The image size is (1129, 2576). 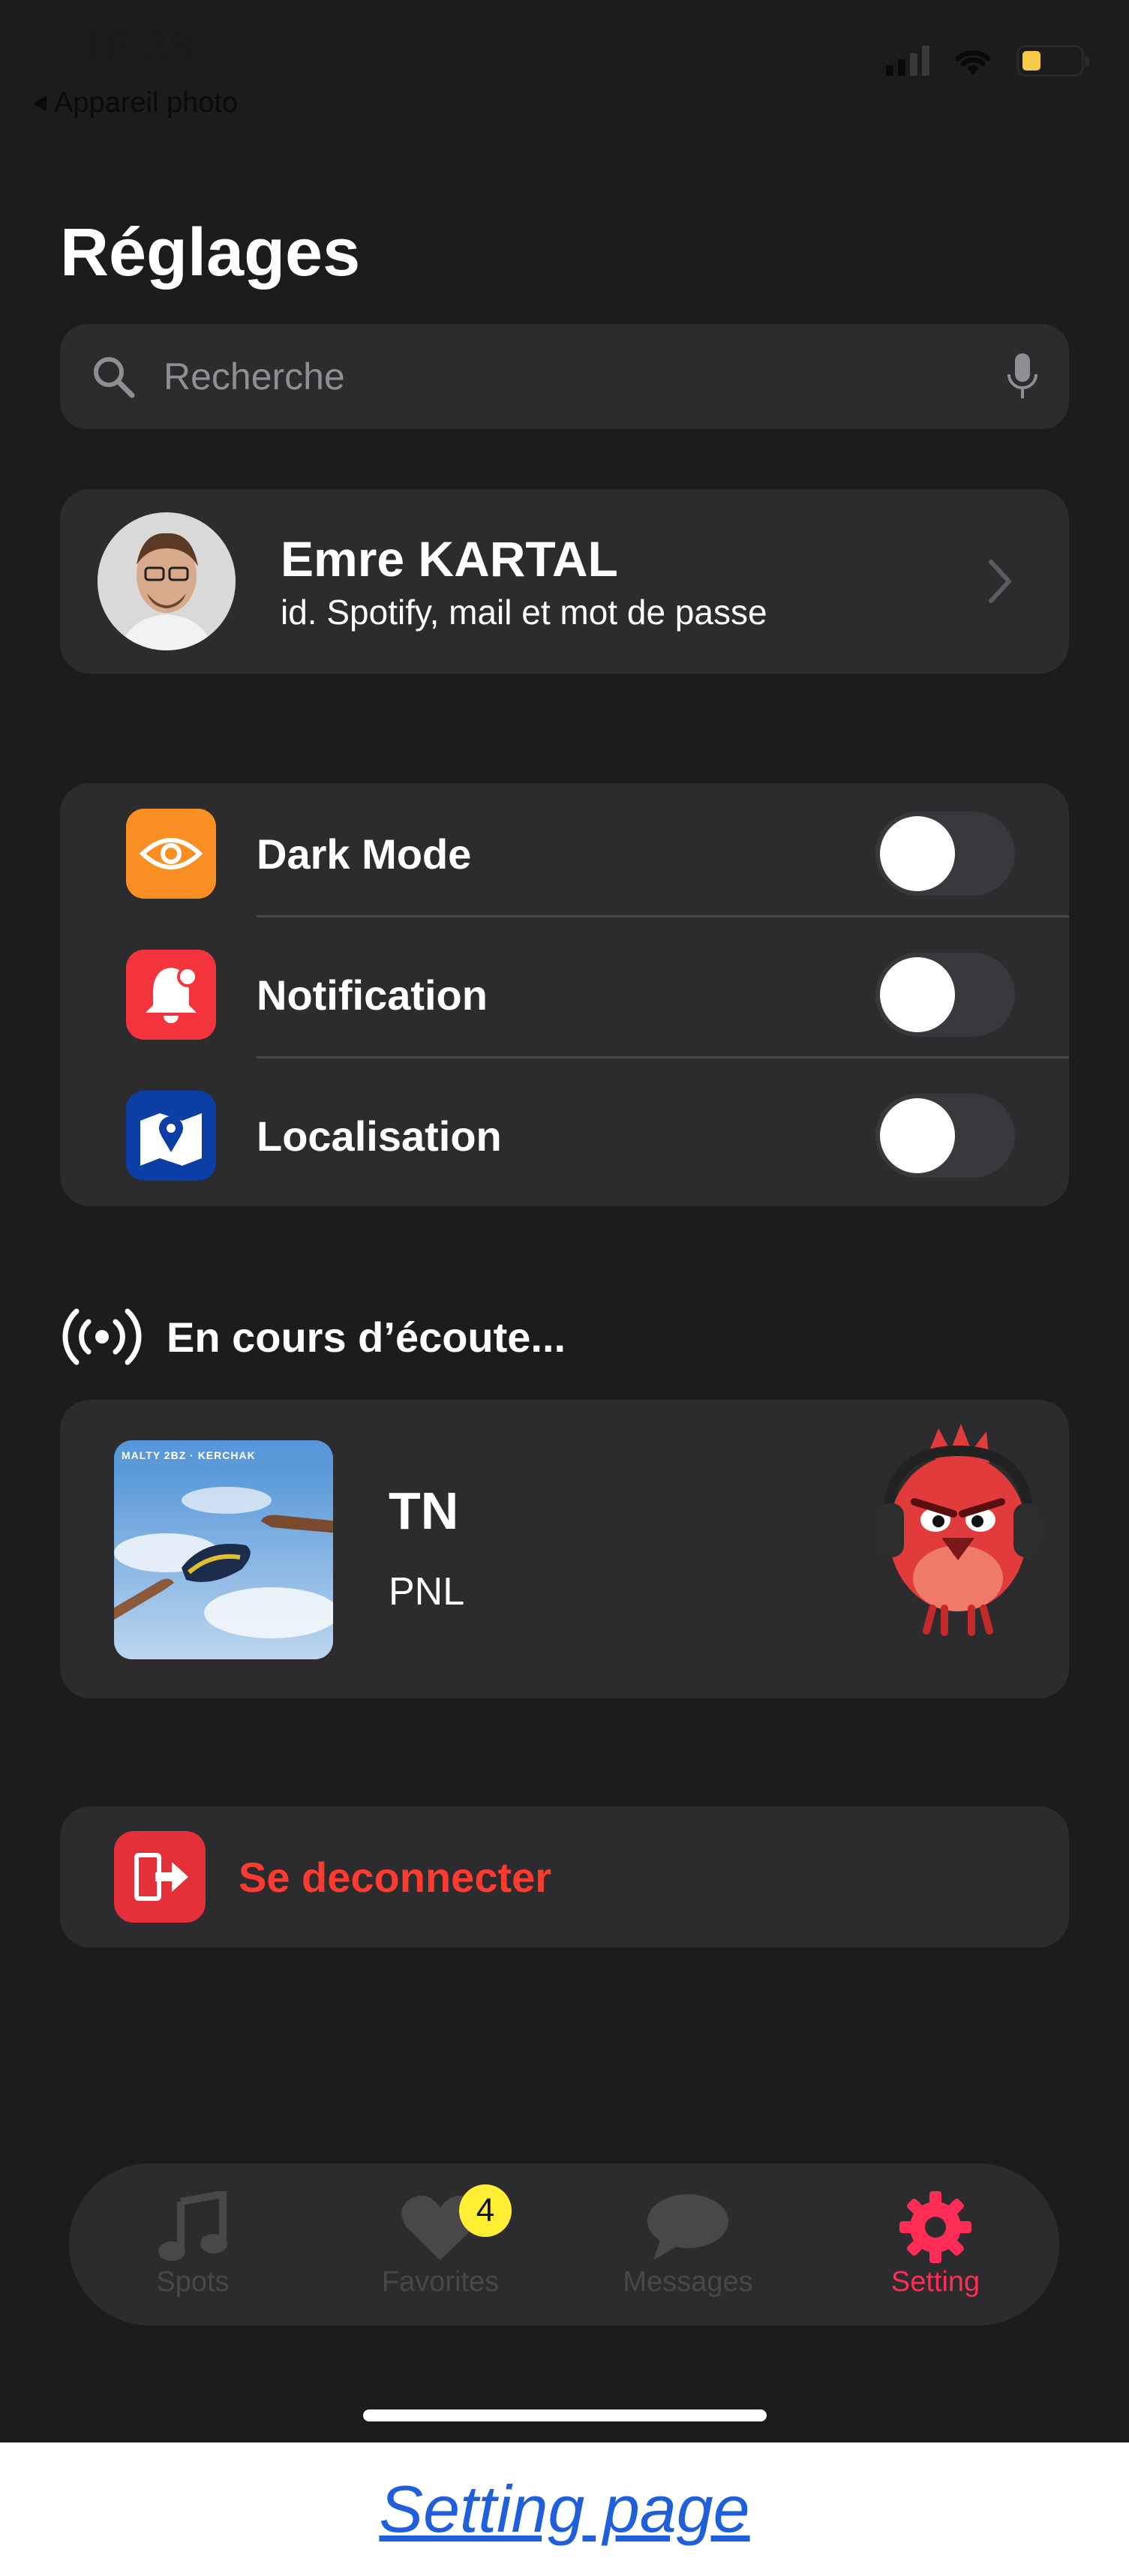 What do you see at coordinates (193, 2281) in the screenshot?
I see `tab-spots-label: Spots` at bounding box center [193, 2281].